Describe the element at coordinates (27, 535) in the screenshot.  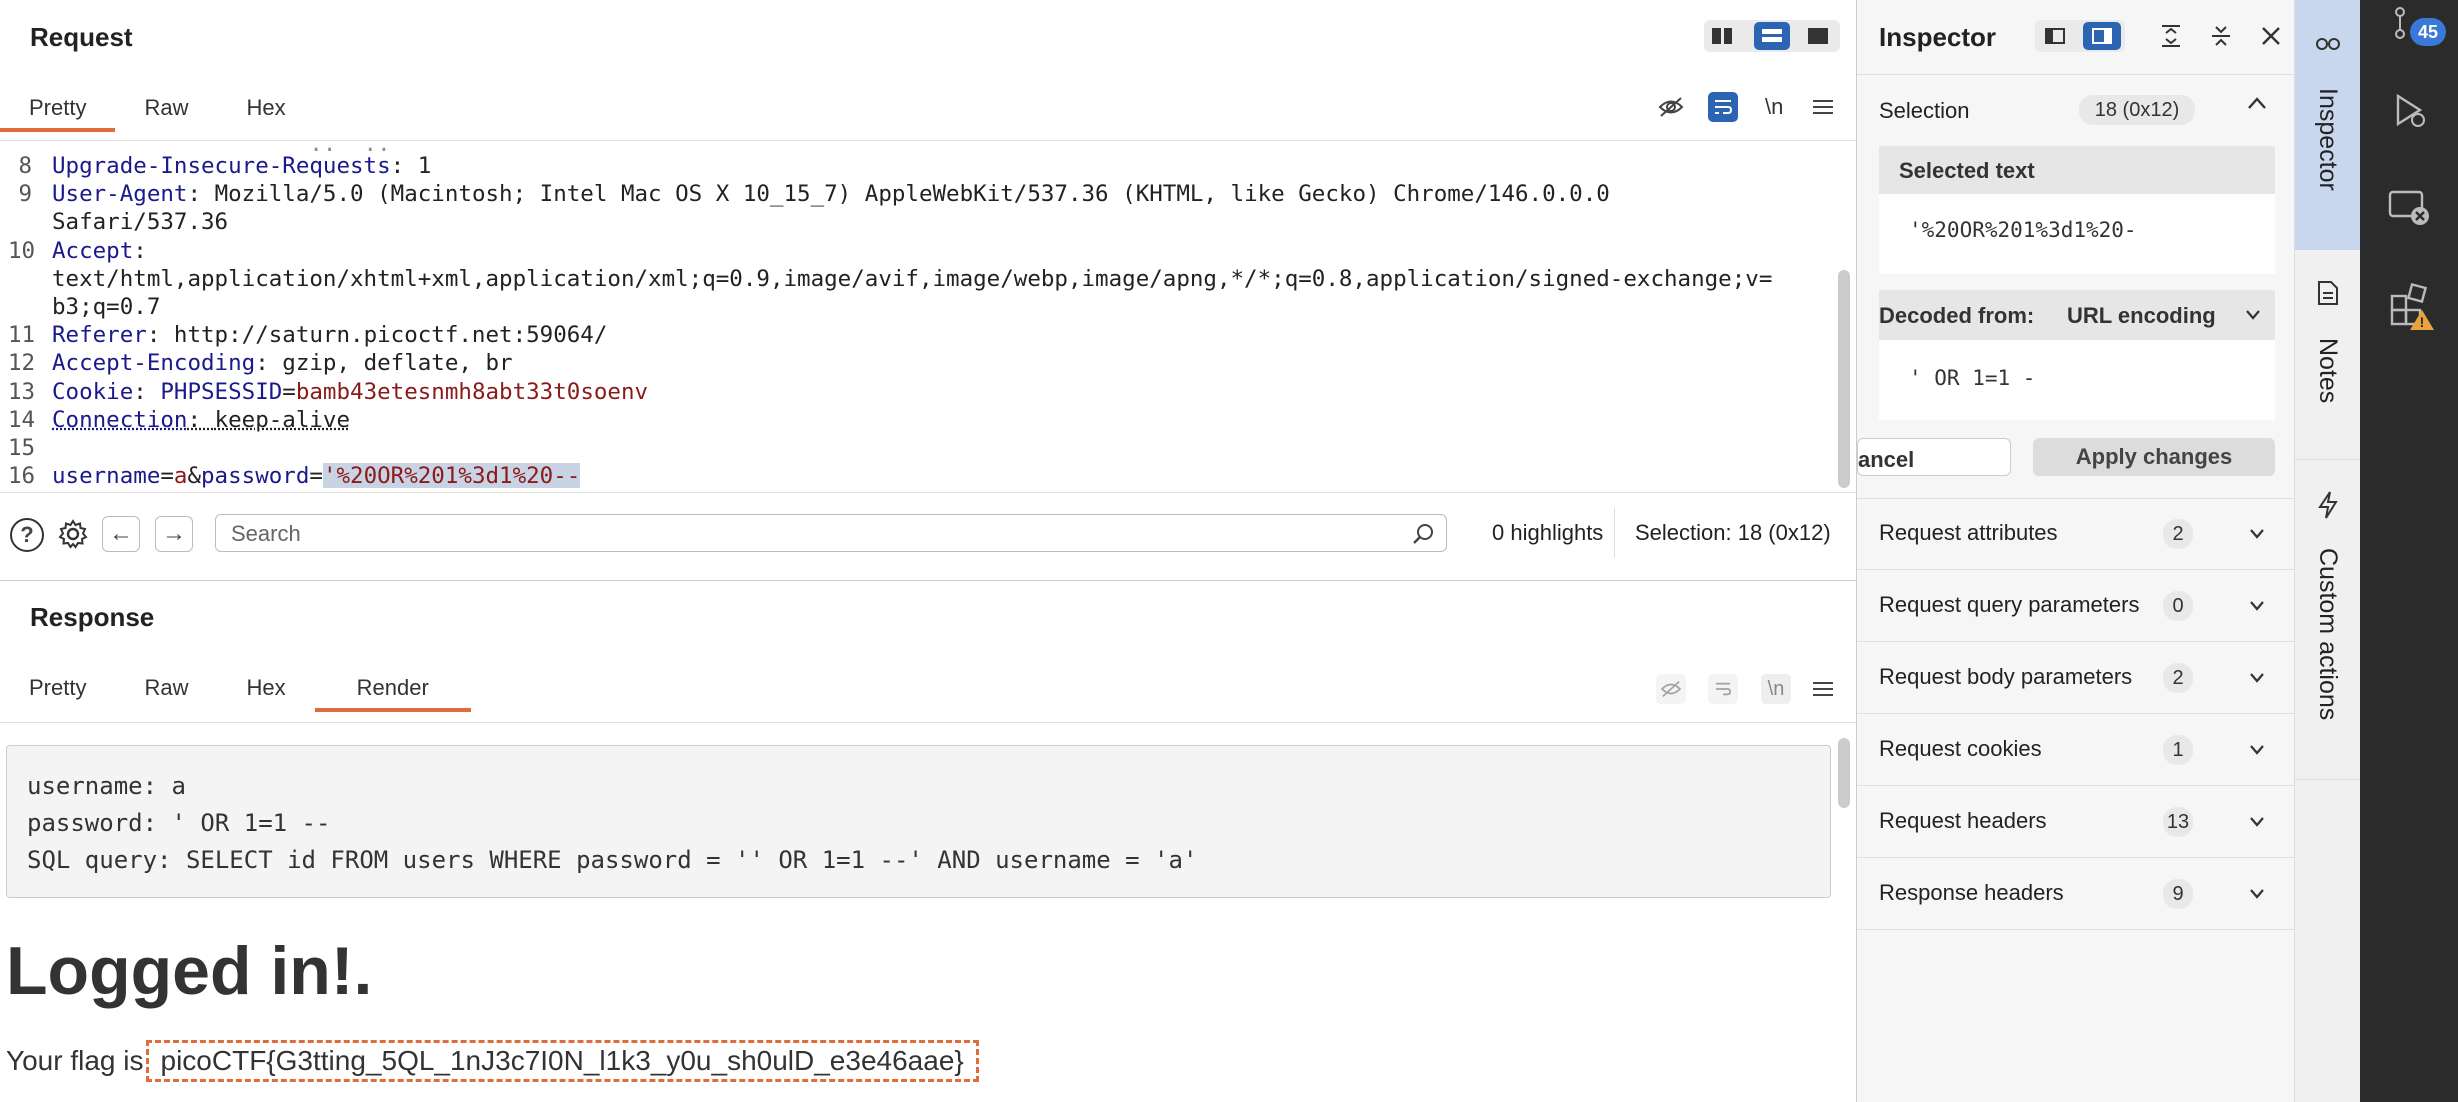
I see `help-icon: ?` at that location.